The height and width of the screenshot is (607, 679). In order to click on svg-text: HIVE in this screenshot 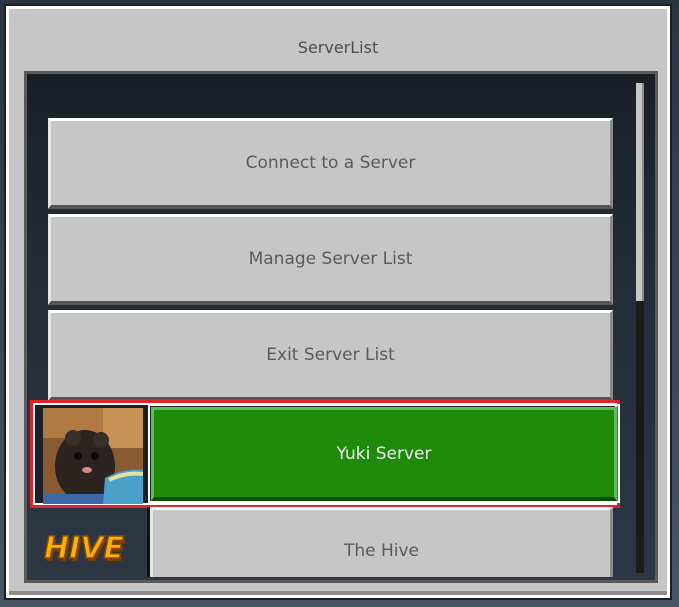, I will do `click(84, 548)`.